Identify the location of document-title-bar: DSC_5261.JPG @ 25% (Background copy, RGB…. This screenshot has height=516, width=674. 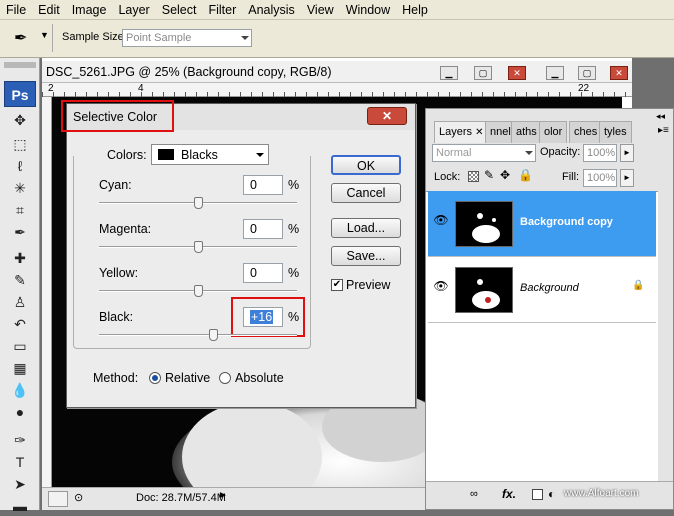
(337, 72).